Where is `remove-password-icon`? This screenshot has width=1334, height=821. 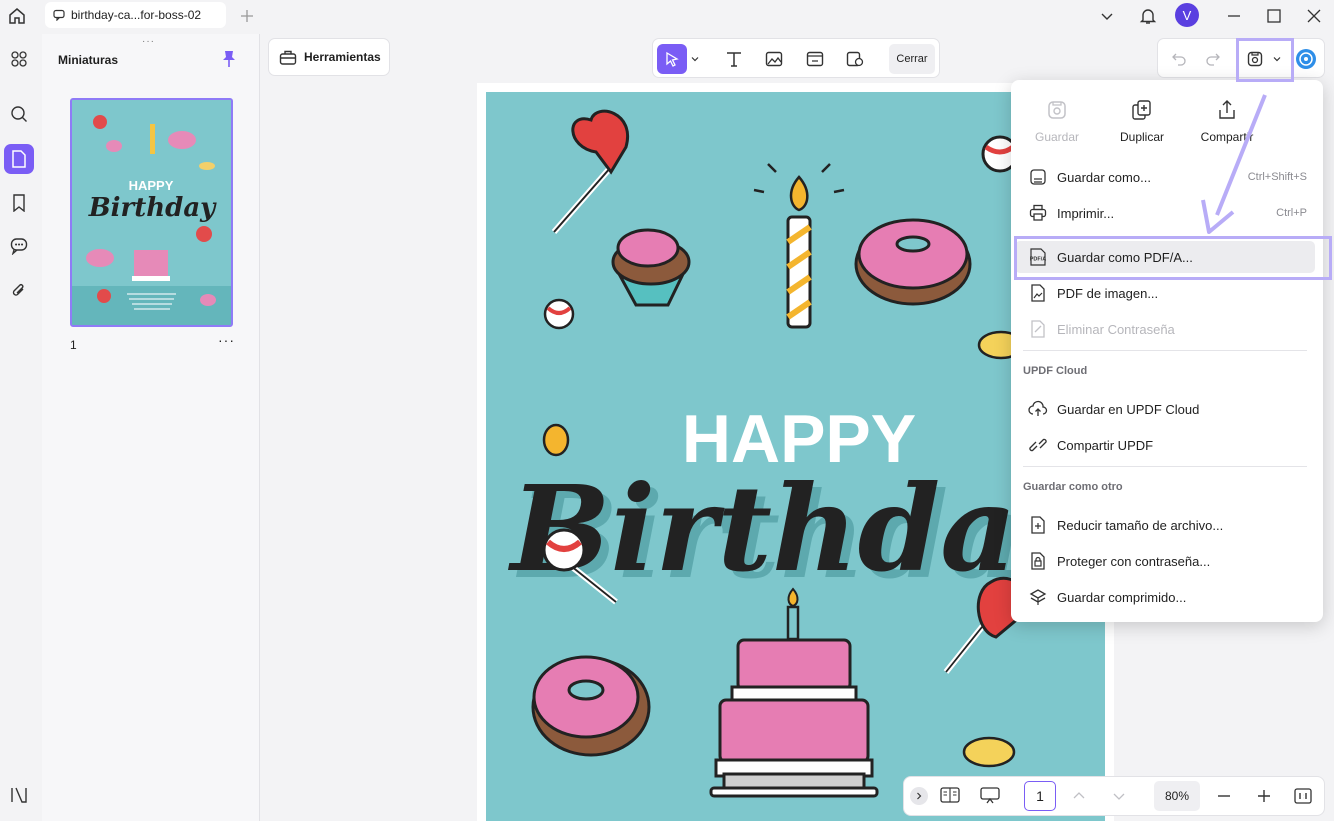
remove-password-icon is located at coordinates (1038, 329).